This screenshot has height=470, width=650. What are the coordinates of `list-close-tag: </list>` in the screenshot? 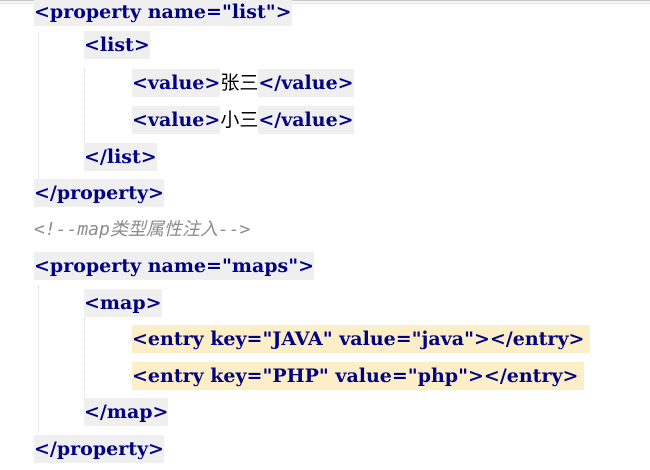 It's located at (120, 157).